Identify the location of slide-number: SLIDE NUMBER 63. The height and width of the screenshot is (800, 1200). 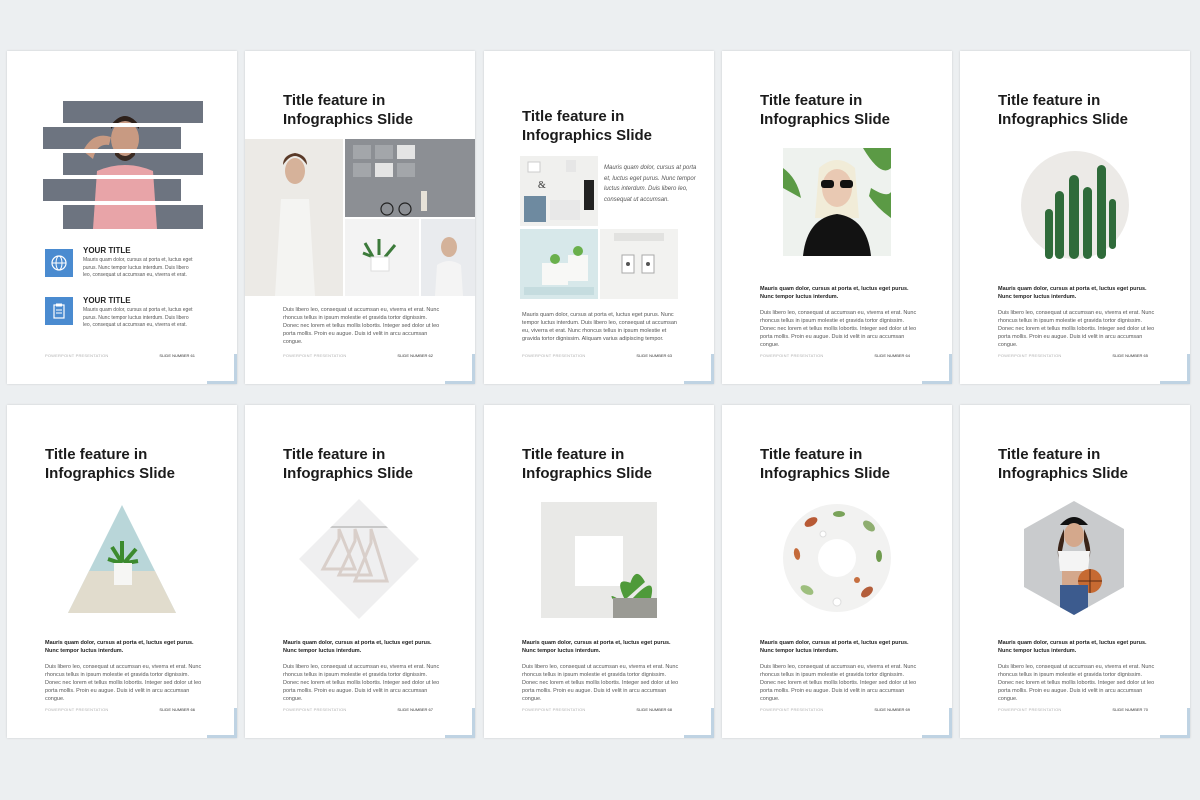
(654, 355).